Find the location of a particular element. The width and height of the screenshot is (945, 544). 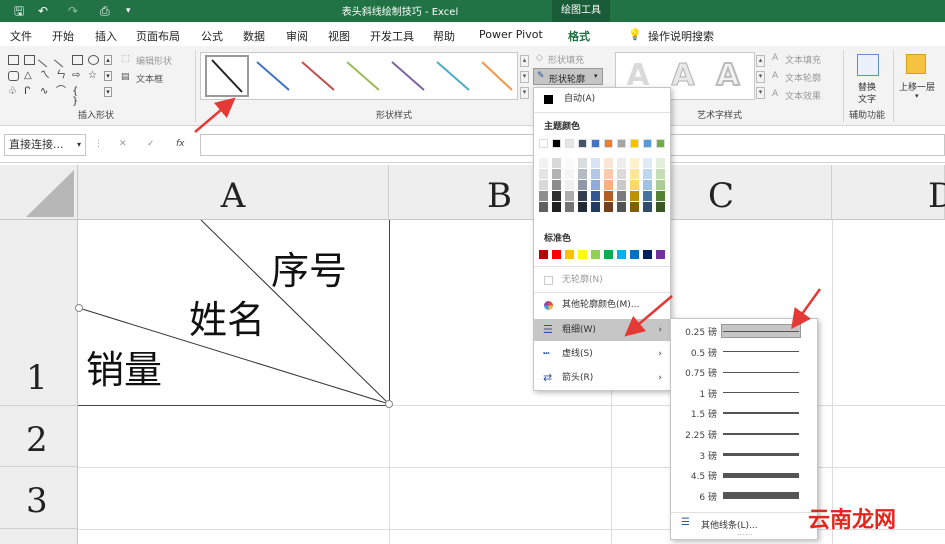

red-arrow-quarter-point is located at coordinates (806, 309).